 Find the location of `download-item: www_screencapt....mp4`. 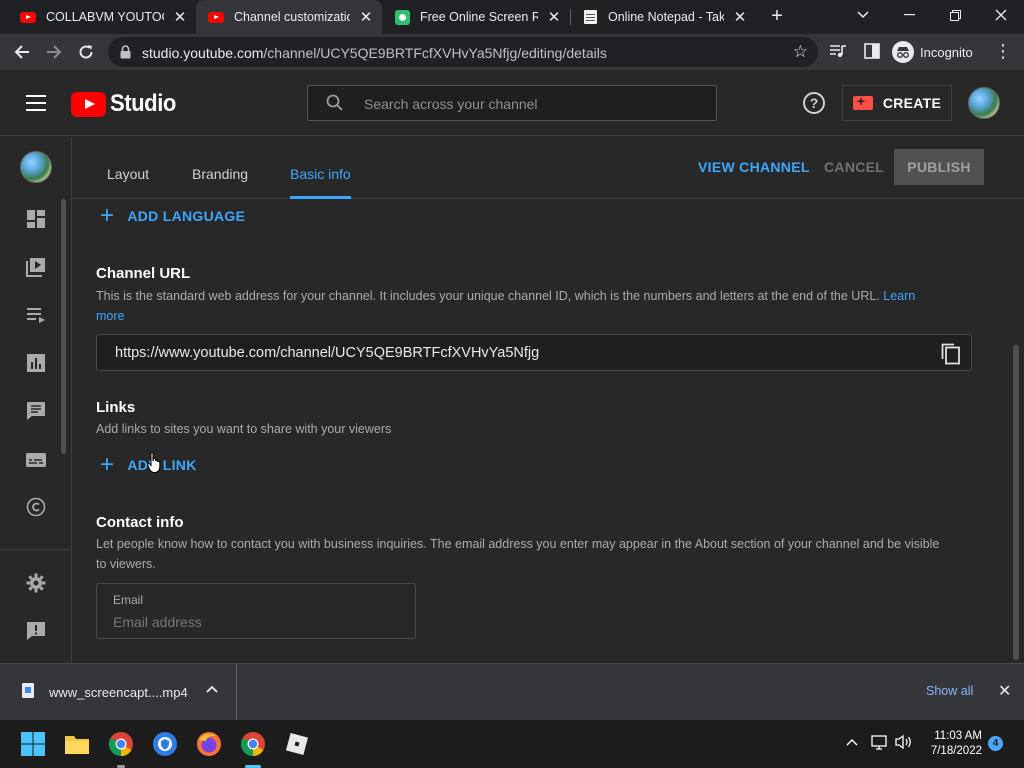

download-item: www_screencapt....mp4 is located at coordinates (118, 692).